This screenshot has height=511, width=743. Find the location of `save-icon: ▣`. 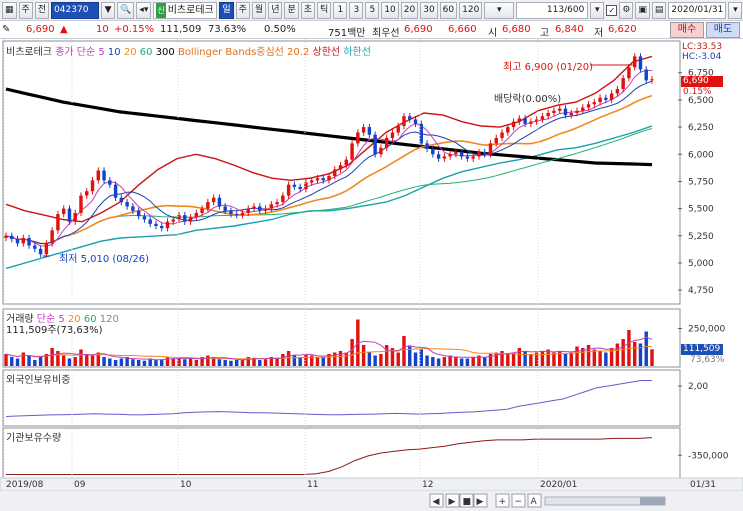

save-icon: ▣ is located at coordinates (642, 10).